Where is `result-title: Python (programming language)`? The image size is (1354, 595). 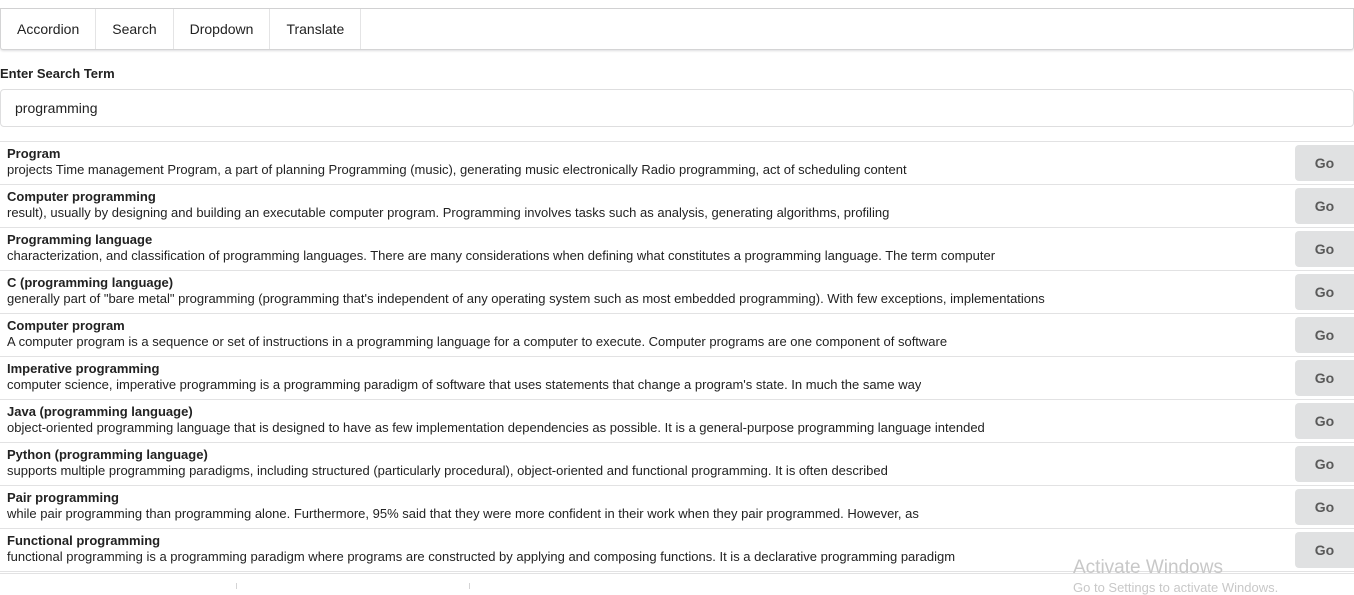 result-title: Python (programming language) is located at coordinates (107, 454).